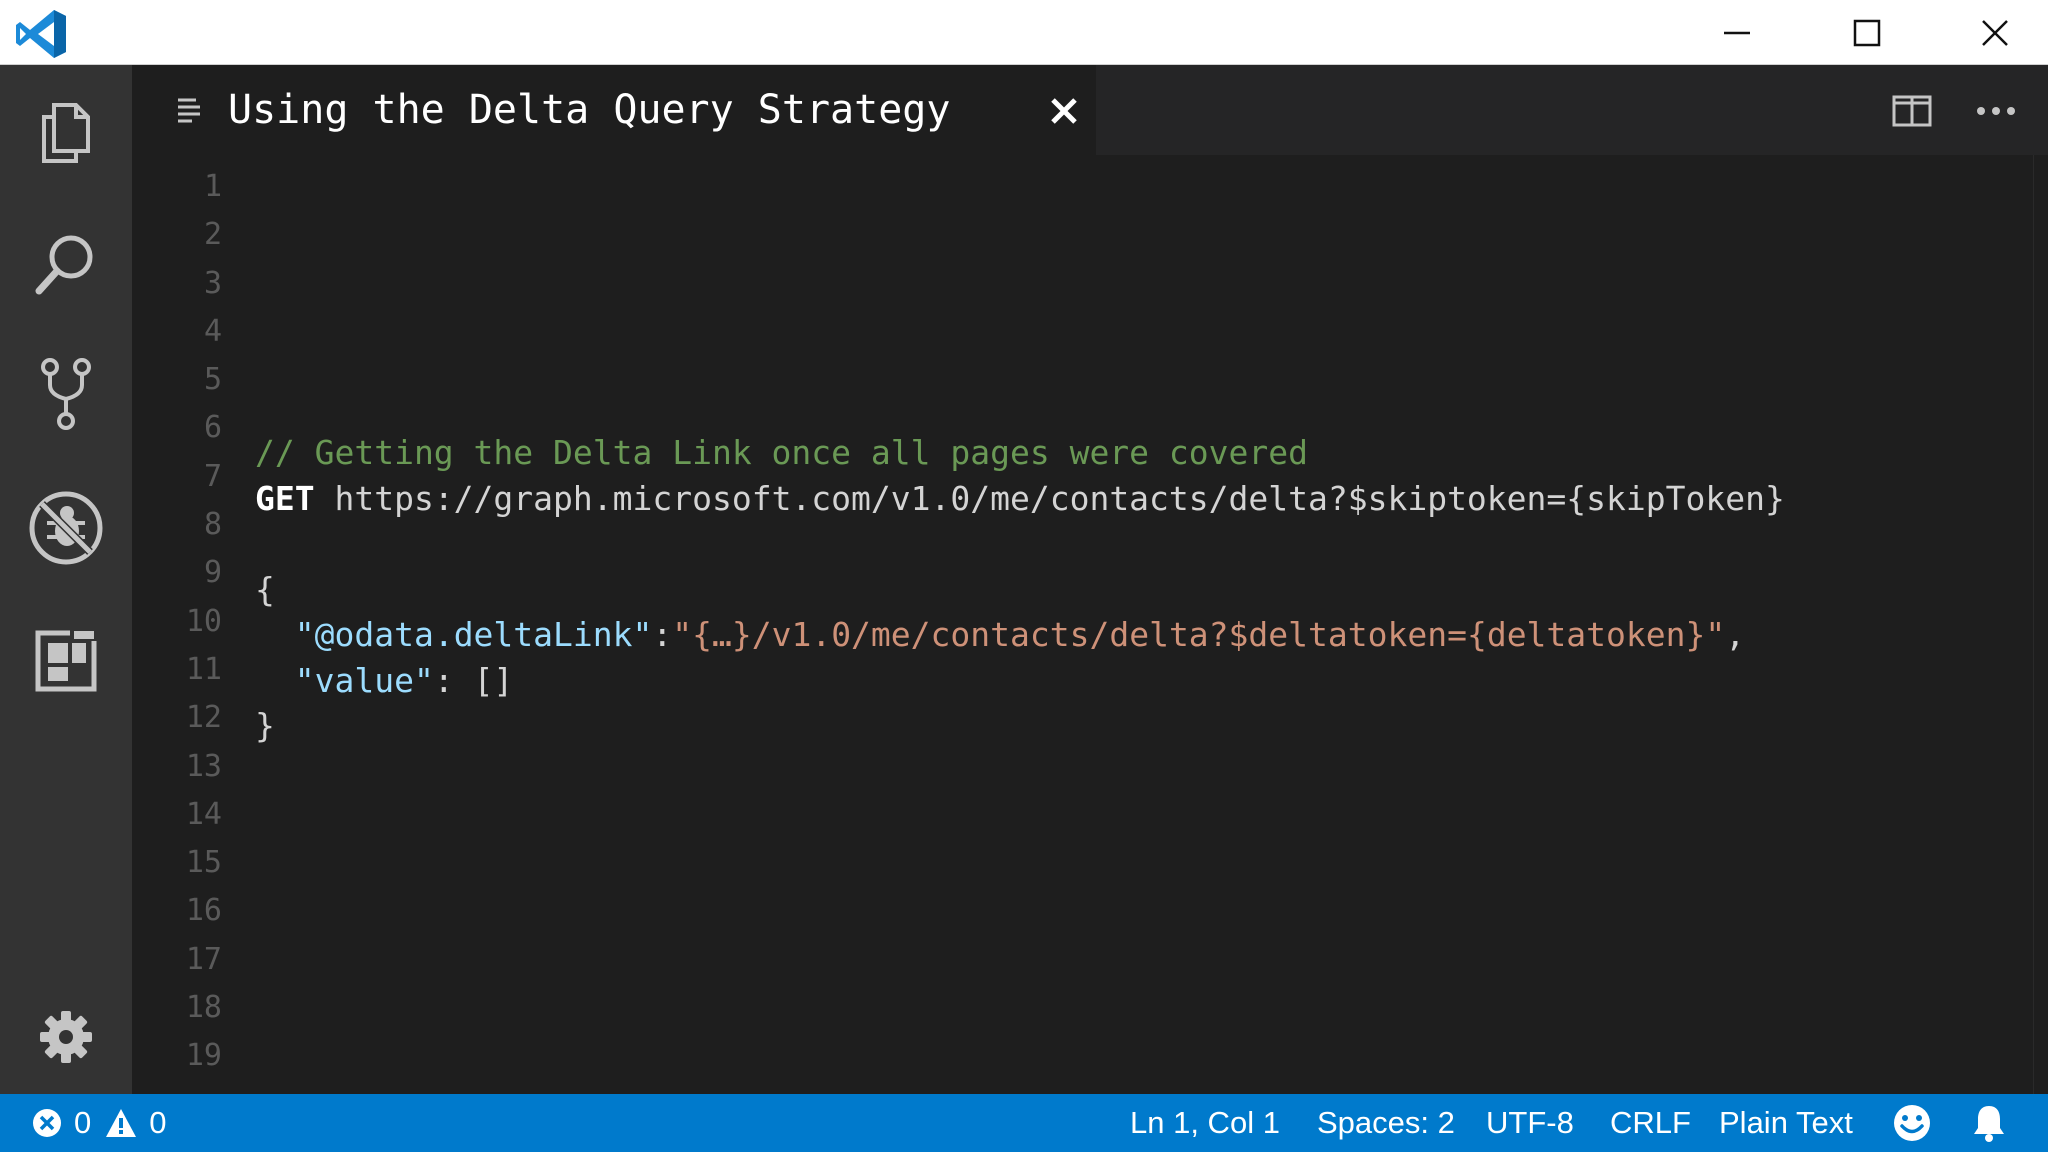  I want to click on extensions-button, so click(66, 661).